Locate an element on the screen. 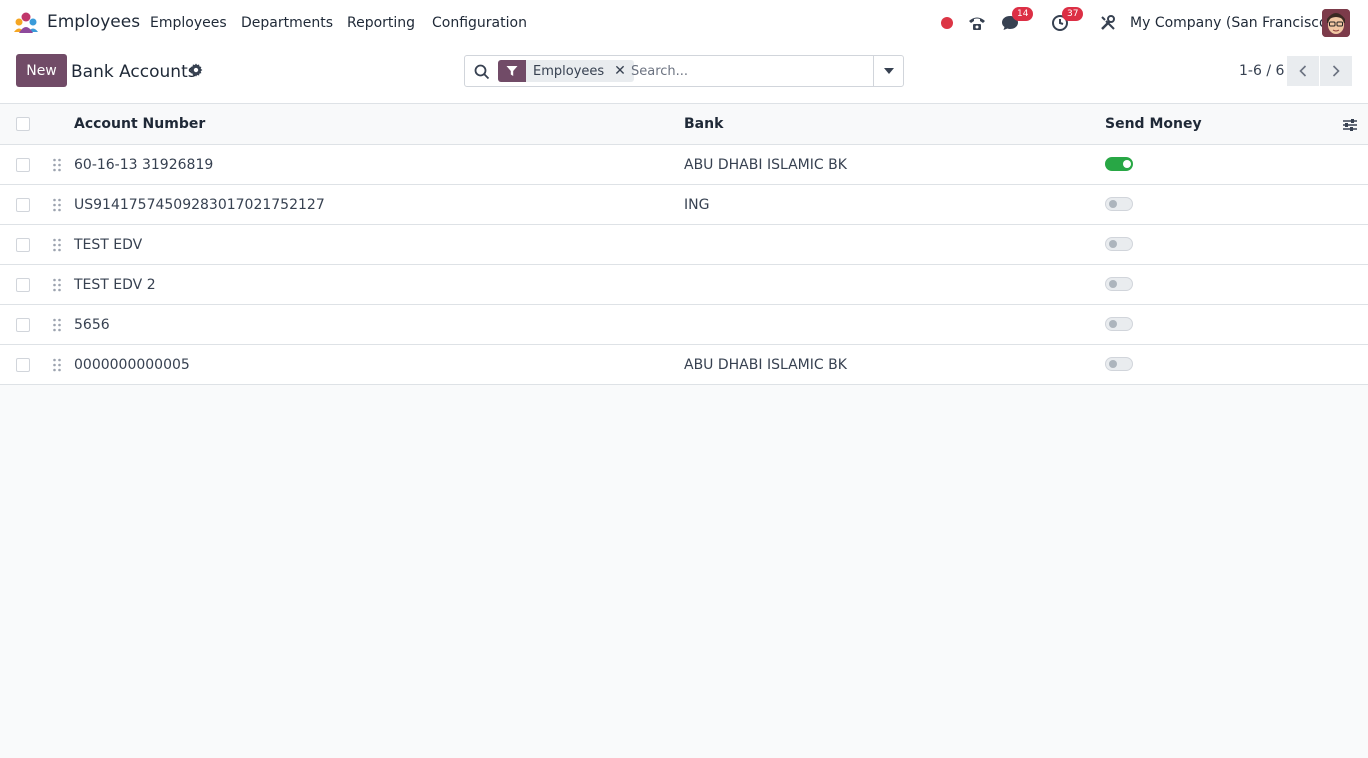 The width and height of the screenshot is (1368, 758). table-row: US91417574509283017021752127 ING is located at coordinates (684, 205).